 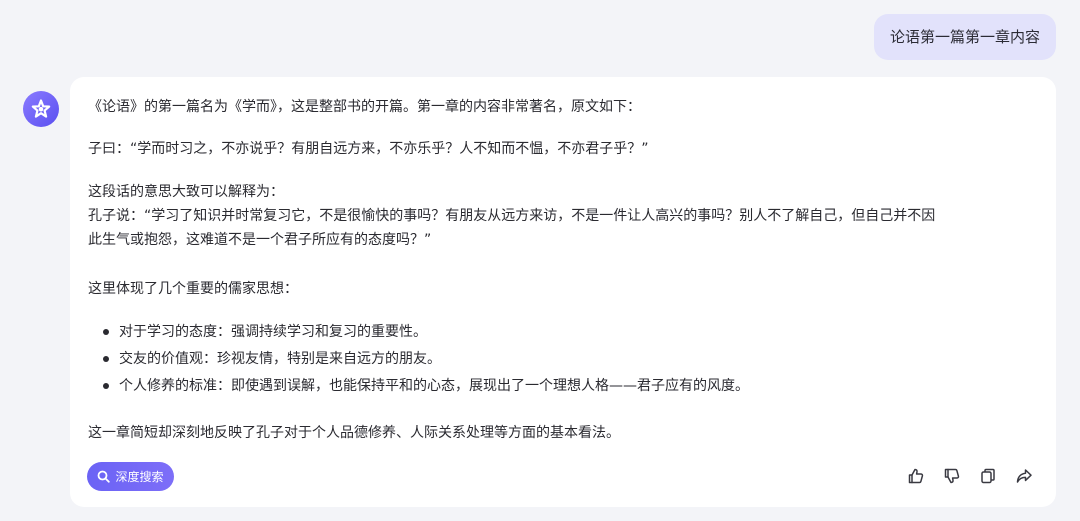 I want to click on list-item-text: 交友的价值观：珍视友情，特别是来自远方的朋友。, so click(x=280, y=359).